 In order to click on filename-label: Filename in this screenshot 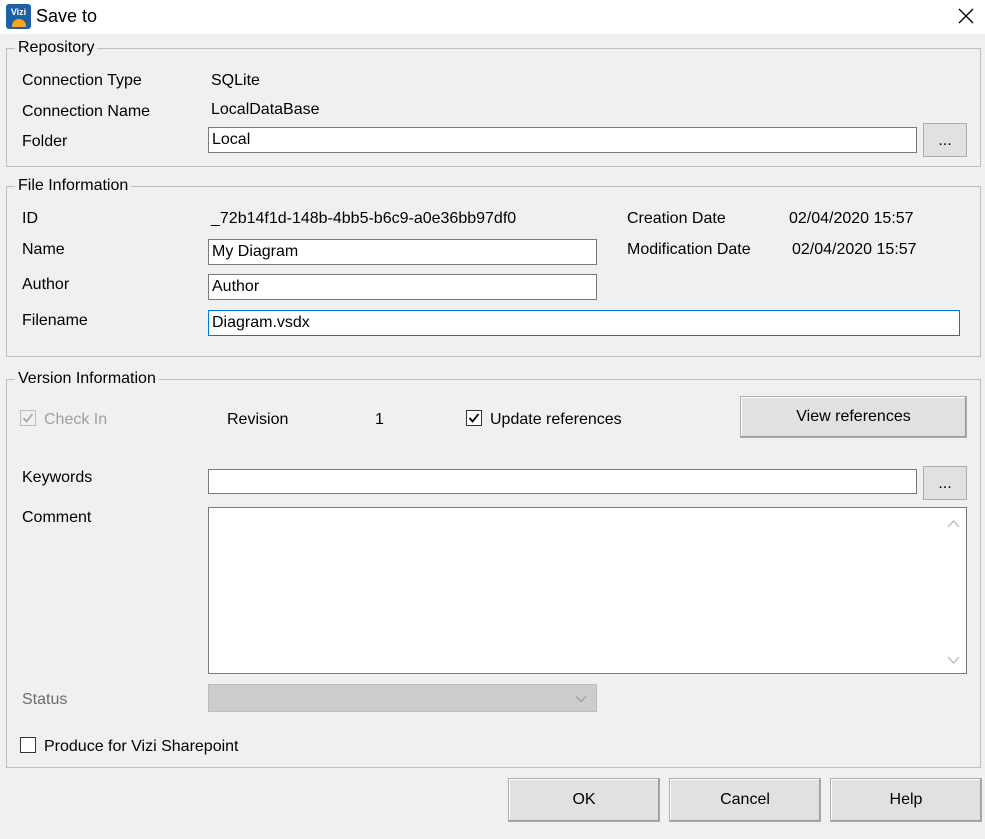, I will do `click(55, 320)`.